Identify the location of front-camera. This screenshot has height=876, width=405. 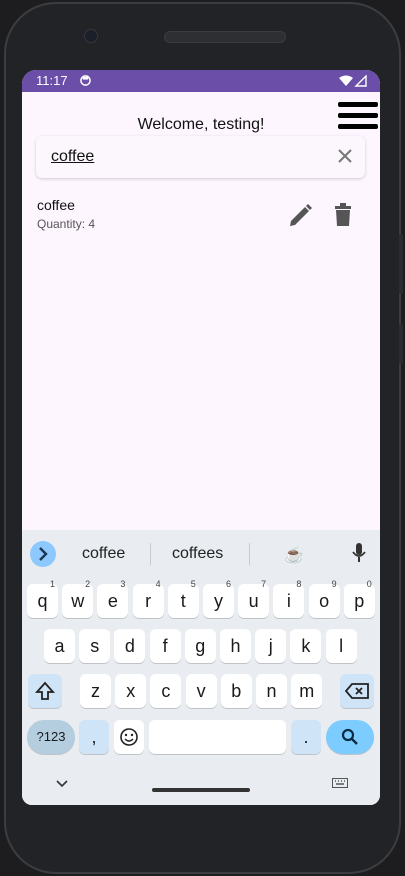
(91, 36).